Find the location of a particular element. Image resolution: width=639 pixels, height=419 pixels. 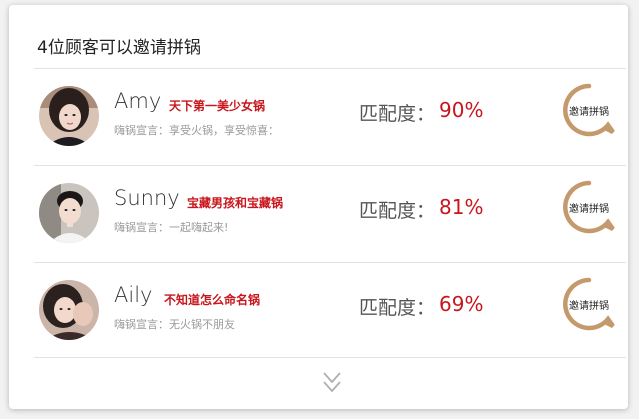

customer-tagline: 不知道怎么命名锅 is located at coordinates (212, 300).